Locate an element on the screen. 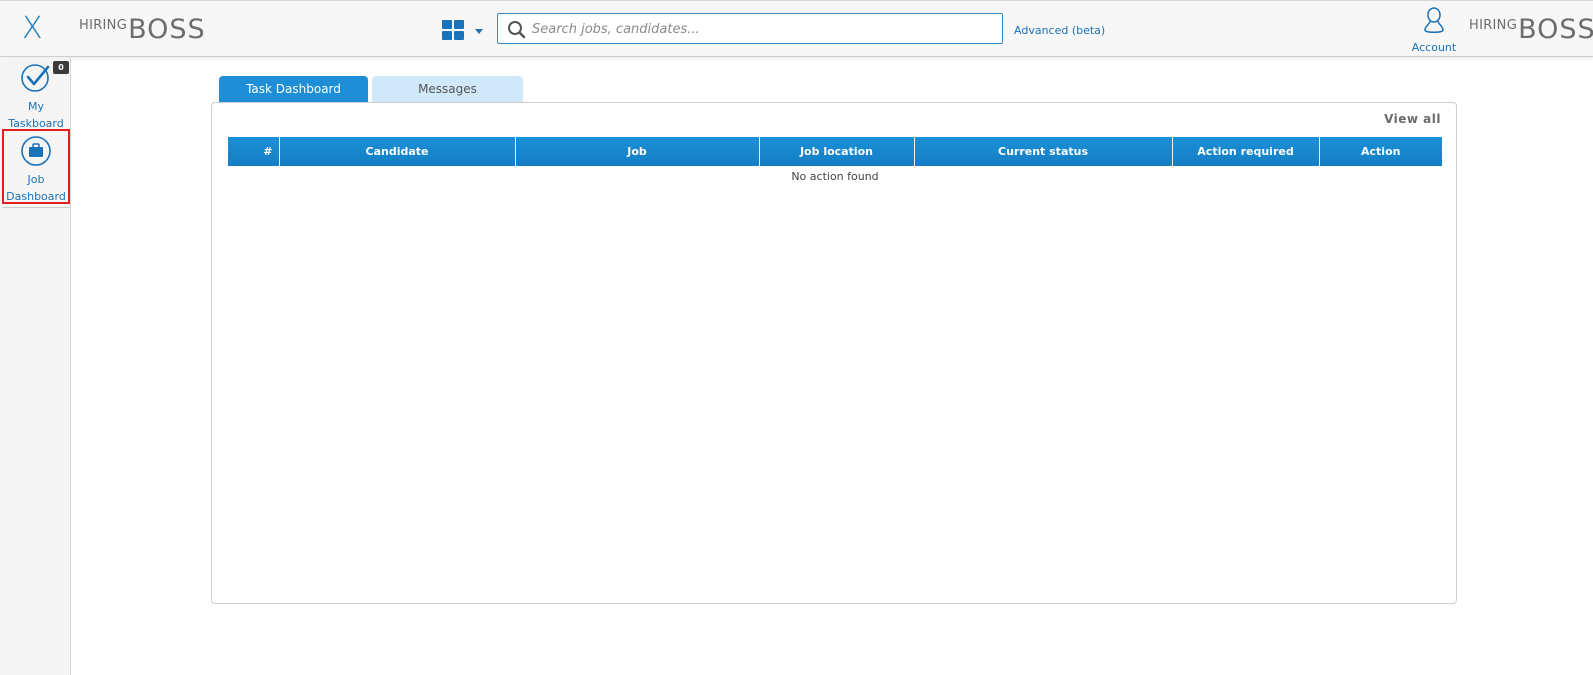 This screenshot has height=675, width=1593. sidebar-item-label: Job is located at coordinates (36, 179).